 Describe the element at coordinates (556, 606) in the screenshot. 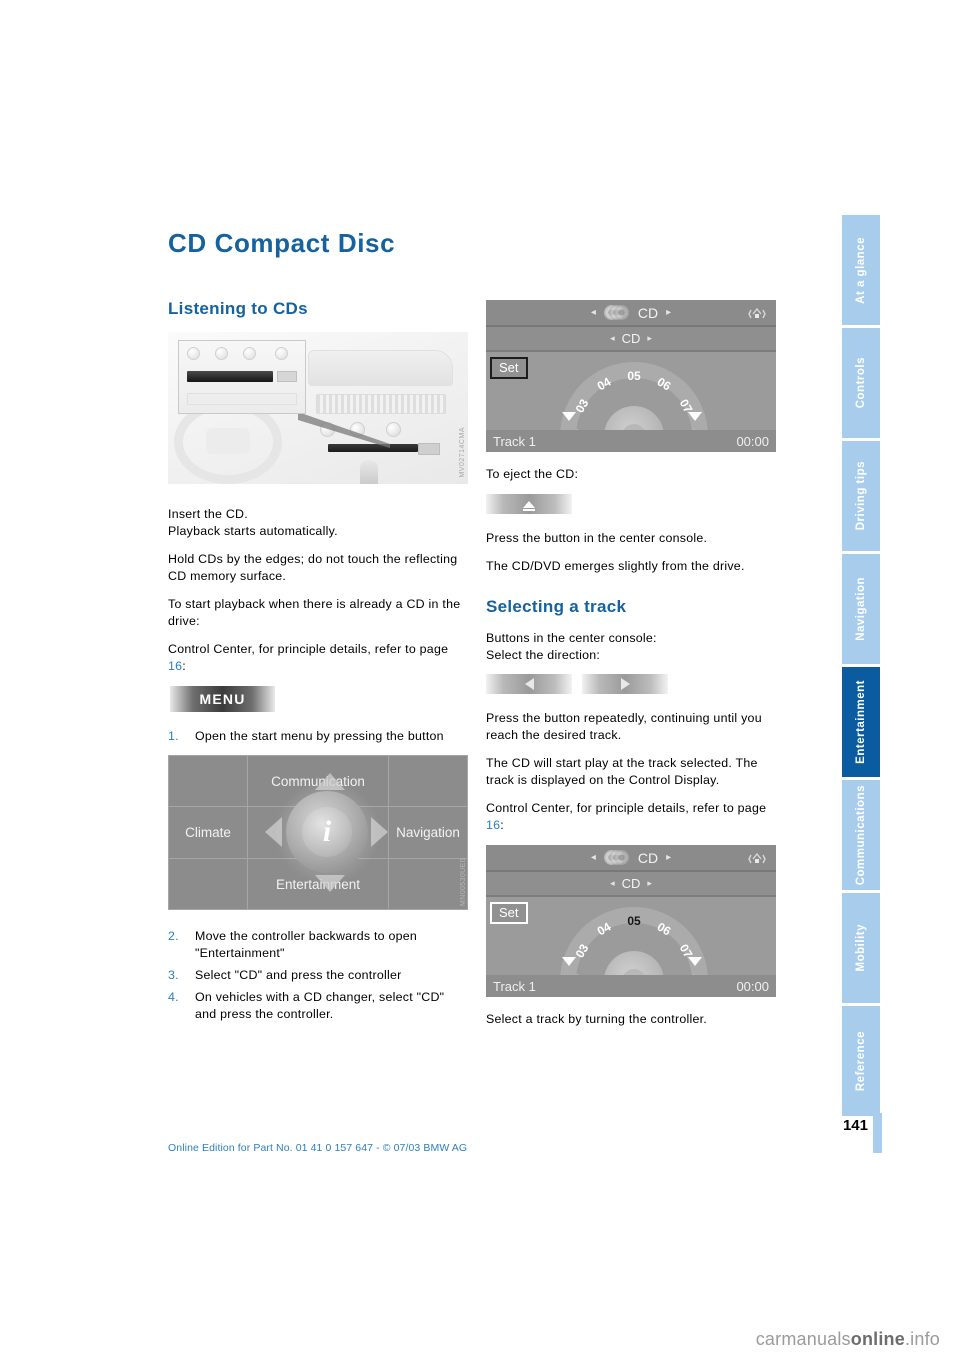

I see `section-heading-selecting-track: Selecting a track` at that location.